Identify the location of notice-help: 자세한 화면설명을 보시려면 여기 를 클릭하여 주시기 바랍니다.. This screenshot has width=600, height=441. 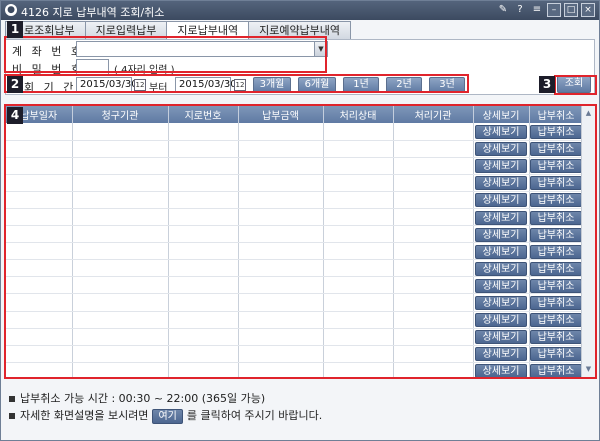
(165, 415).